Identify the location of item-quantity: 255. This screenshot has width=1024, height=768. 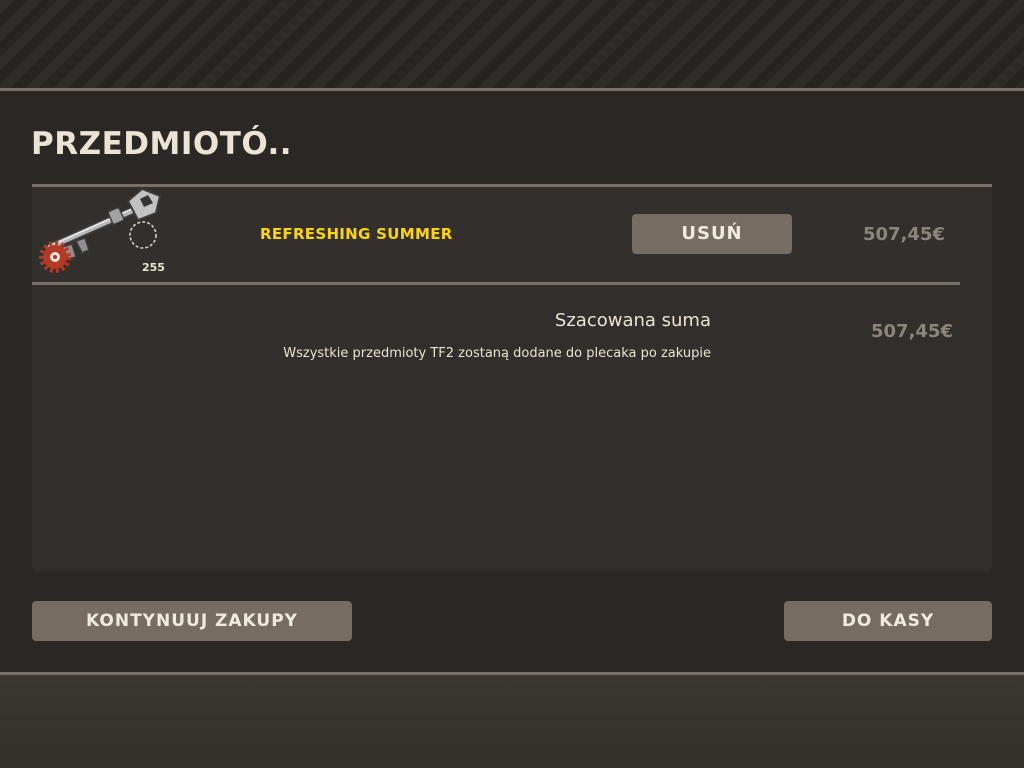
(153, 267).